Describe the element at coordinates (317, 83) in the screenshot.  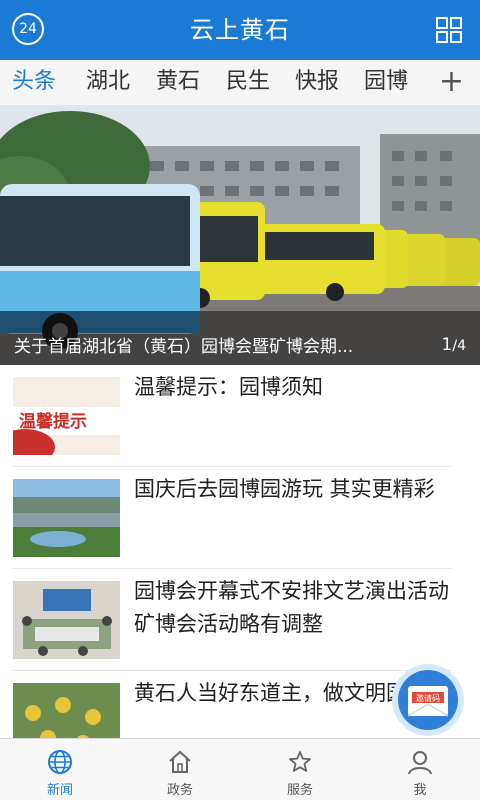
I see `tab-express: 快报` at that location.